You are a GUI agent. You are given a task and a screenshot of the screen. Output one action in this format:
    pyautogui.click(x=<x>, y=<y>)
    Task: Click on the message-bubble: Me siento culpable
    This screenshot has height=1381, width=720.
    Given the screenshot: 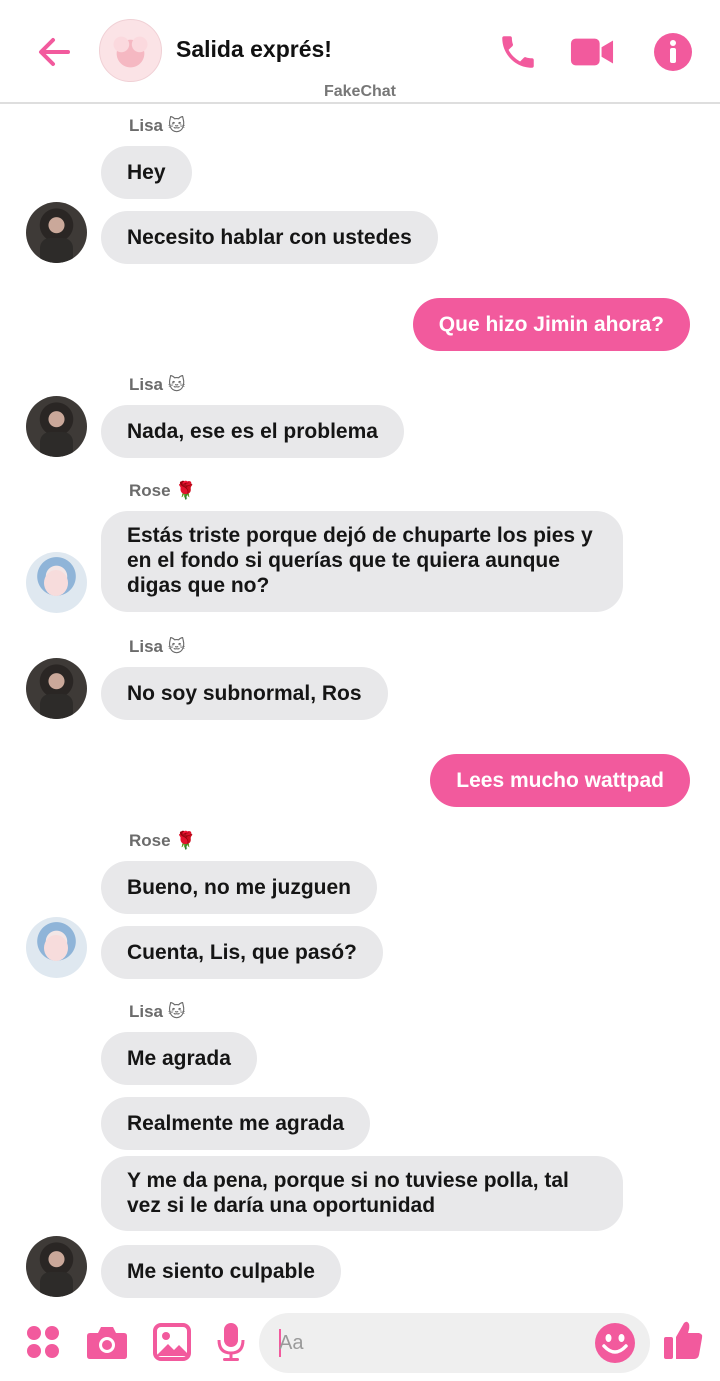 What is the action you would take?
    pyautogui.click(x=221, y=1271)
    